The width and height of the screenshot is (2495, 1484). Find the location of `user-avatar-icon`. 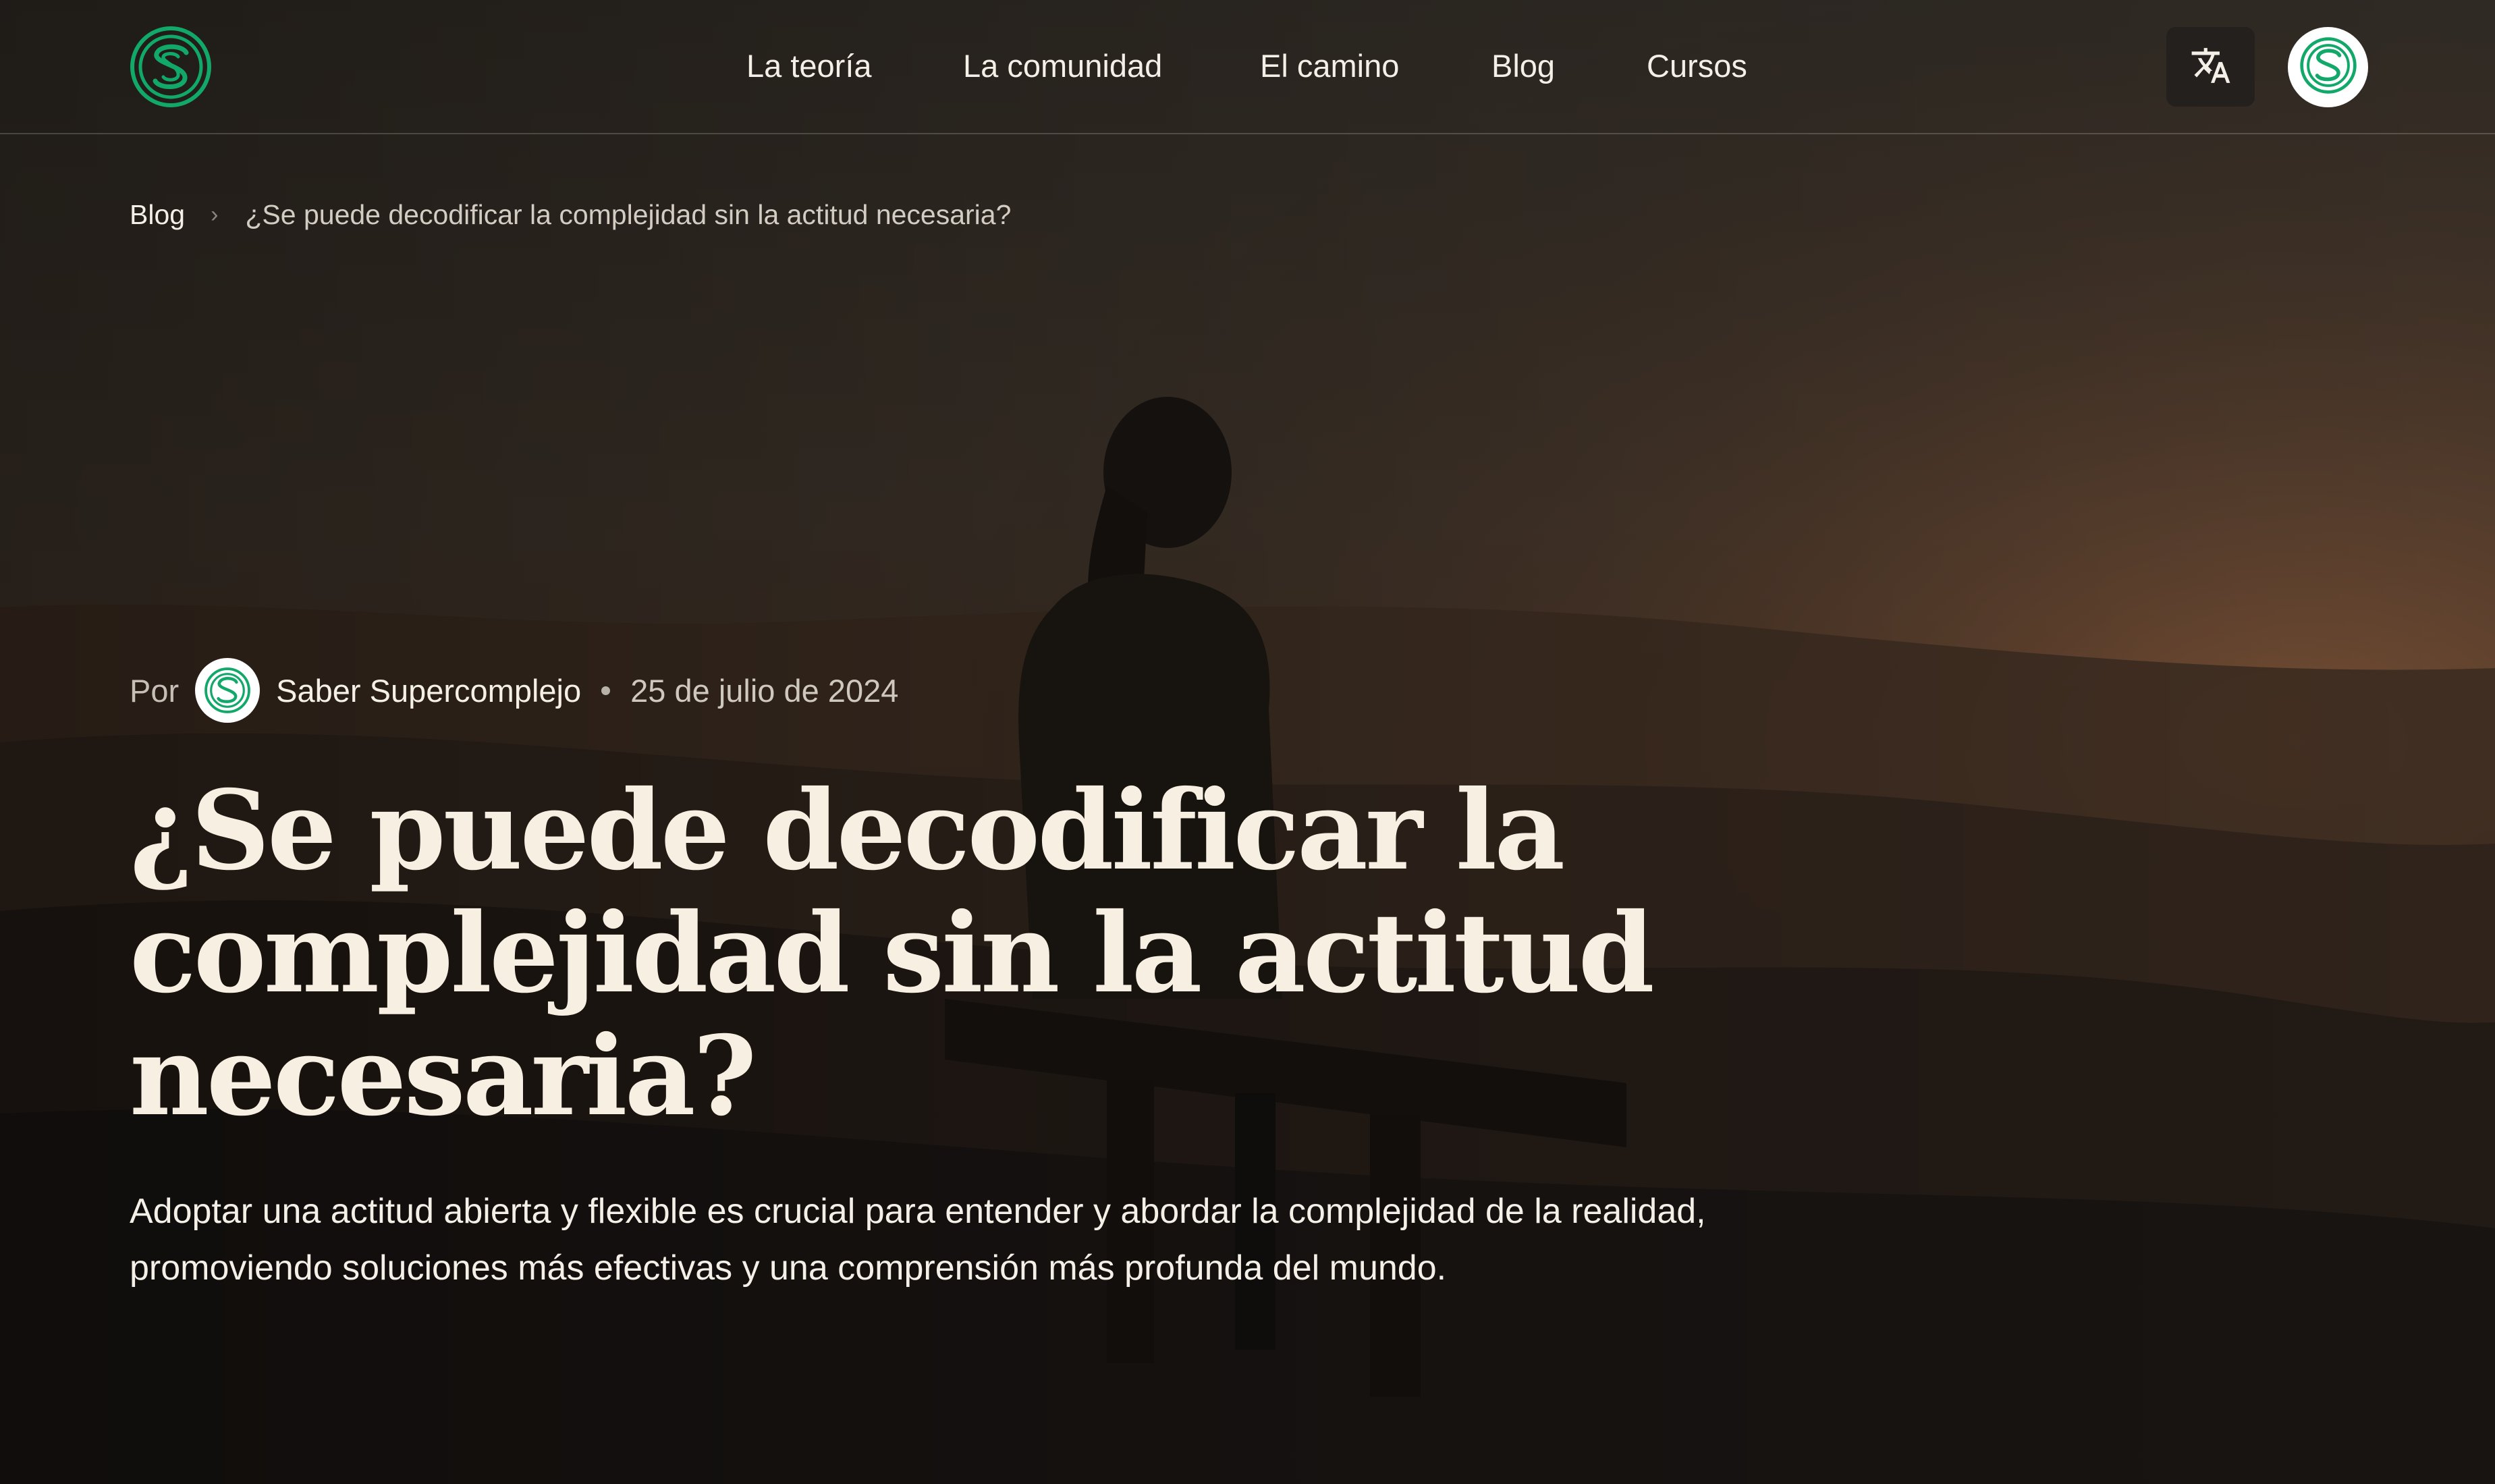

user-avatar-icon is located at coordinates (2328, 67).